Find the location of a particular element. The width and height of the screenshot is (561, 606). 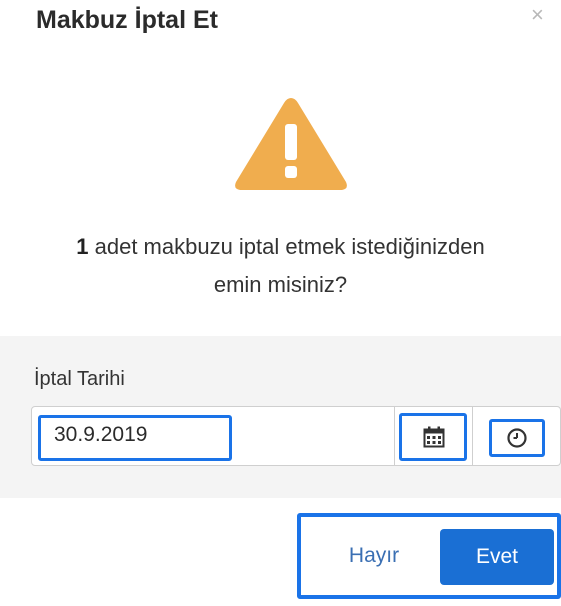

dialog-header: Makbuz İptal Et × is located at coordinates (280, 30).